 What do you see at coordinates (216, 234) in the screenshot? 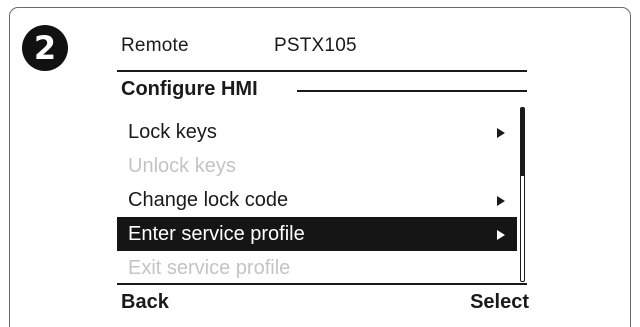
I see `menu-item-label: Enter service profile` at bounding box center [216, 234].